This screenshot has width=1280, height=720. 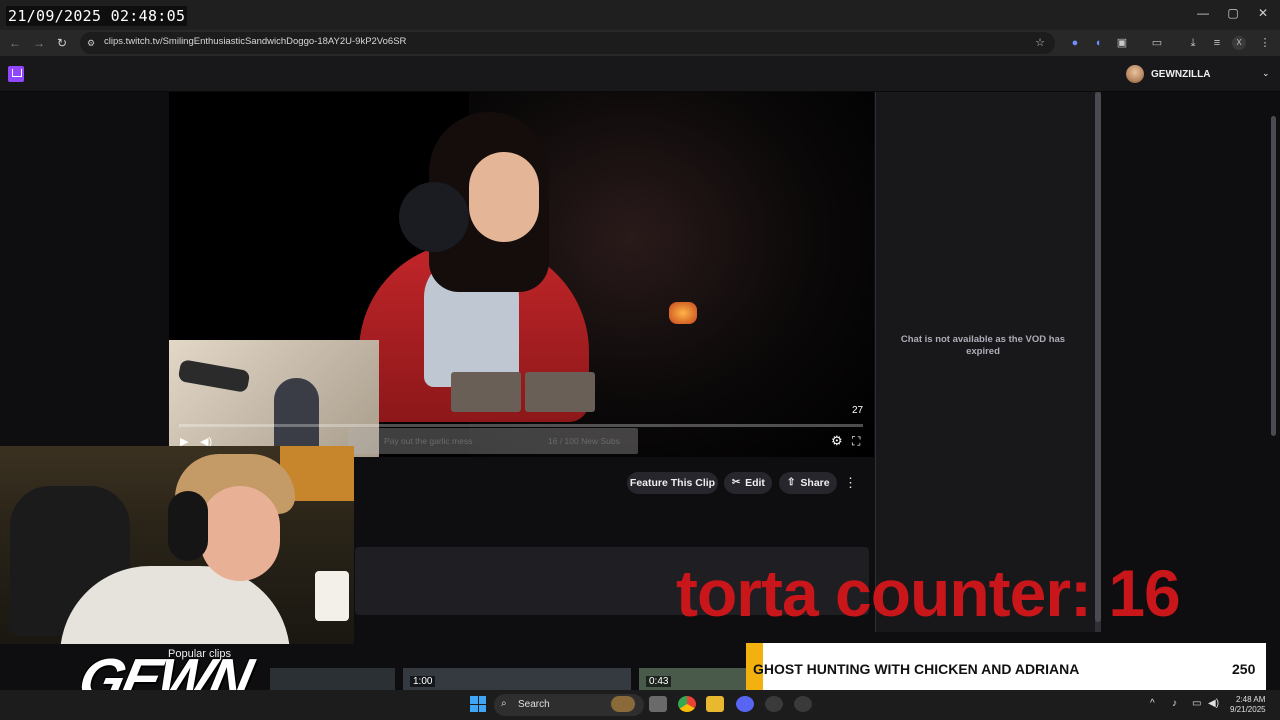 What do you see at coordinates (434, 217) in the screenshot?
I see `video-microphone` at bounding box center [434, 217].